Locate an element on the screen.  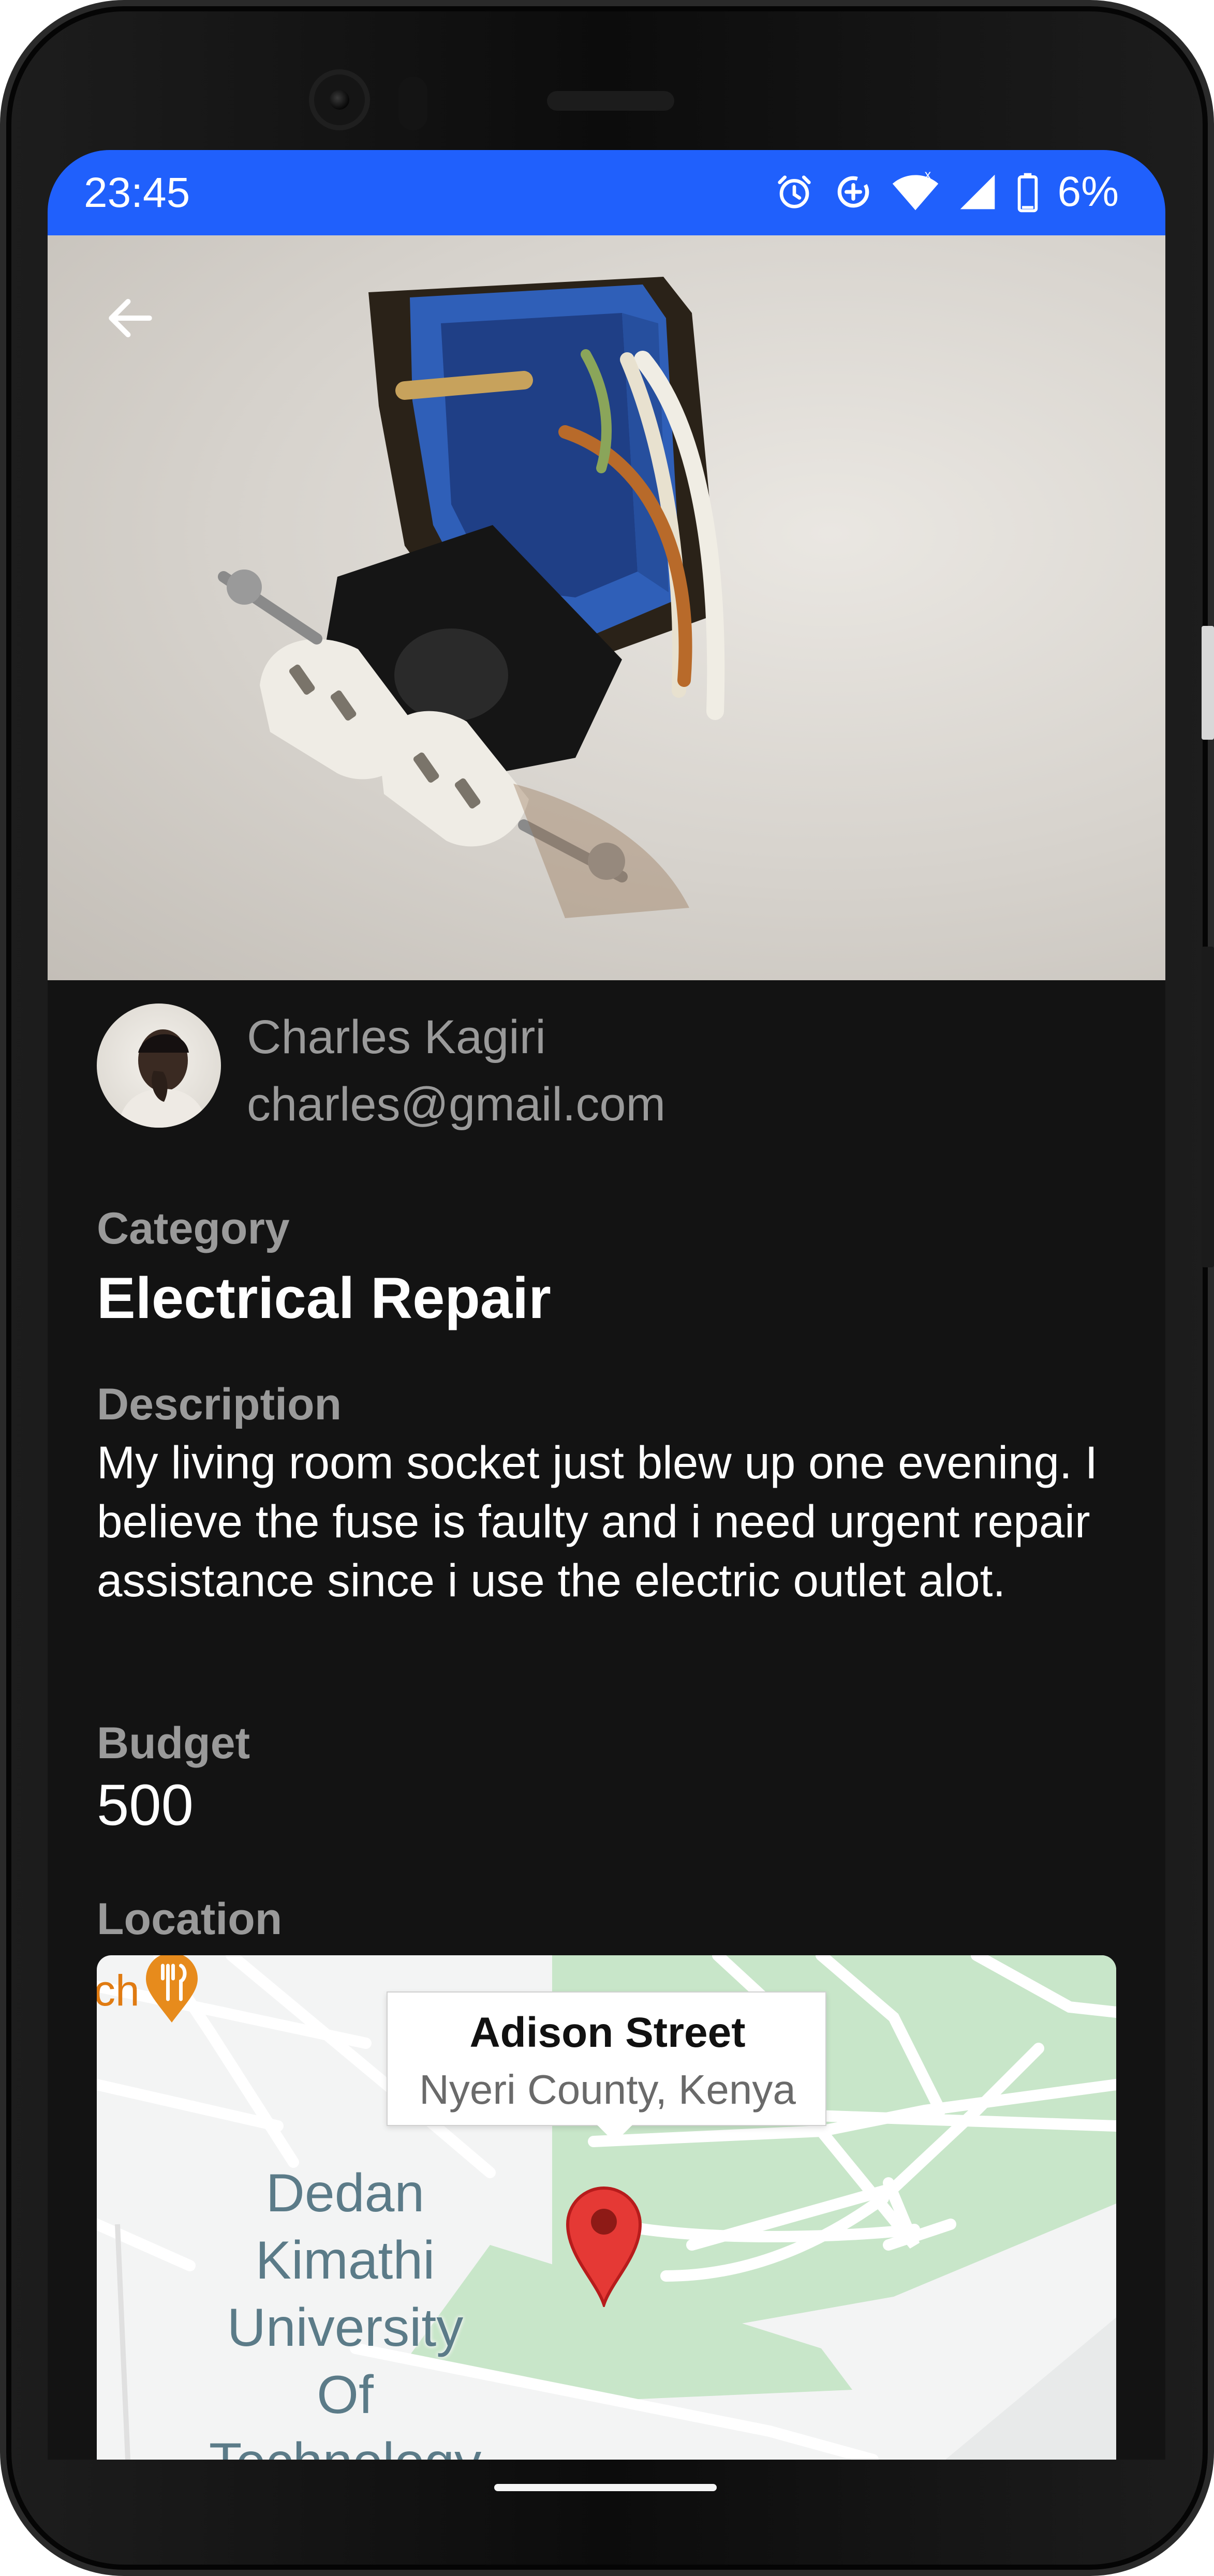
category-label: Category is located at coordinates (193, 1228).